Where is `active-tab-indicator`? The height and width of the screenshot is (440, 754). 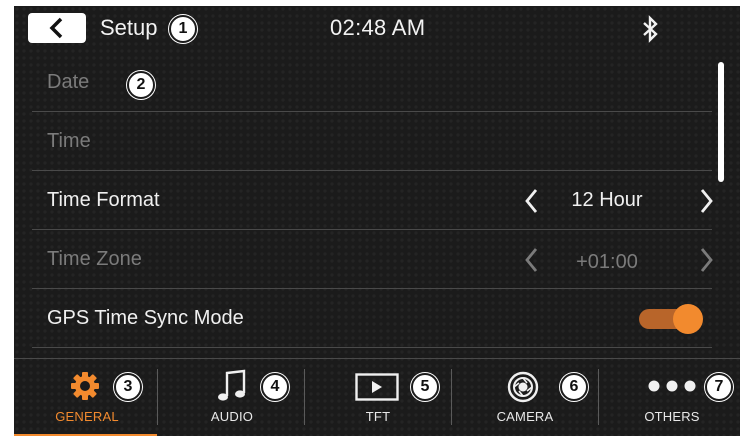
active-tab-indicator is located at coordinates (85, 435).